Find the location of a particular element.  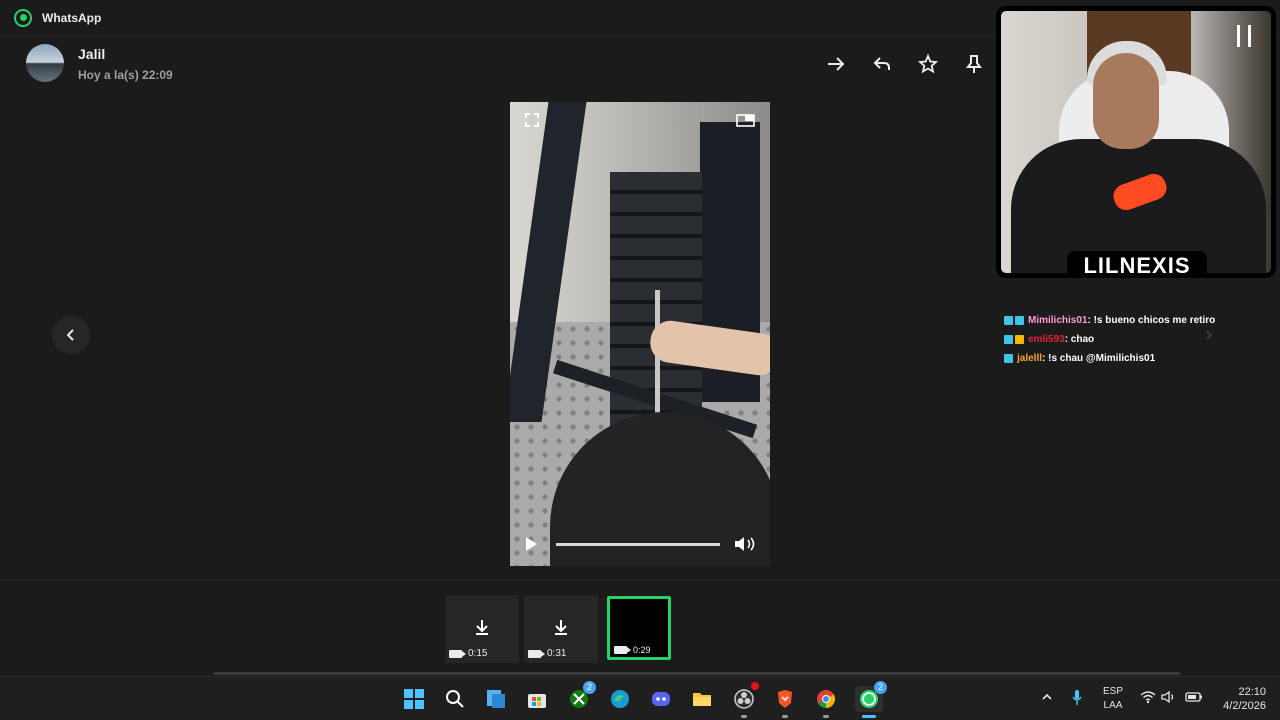

previous-media-button is located at coordinates (71, 335).